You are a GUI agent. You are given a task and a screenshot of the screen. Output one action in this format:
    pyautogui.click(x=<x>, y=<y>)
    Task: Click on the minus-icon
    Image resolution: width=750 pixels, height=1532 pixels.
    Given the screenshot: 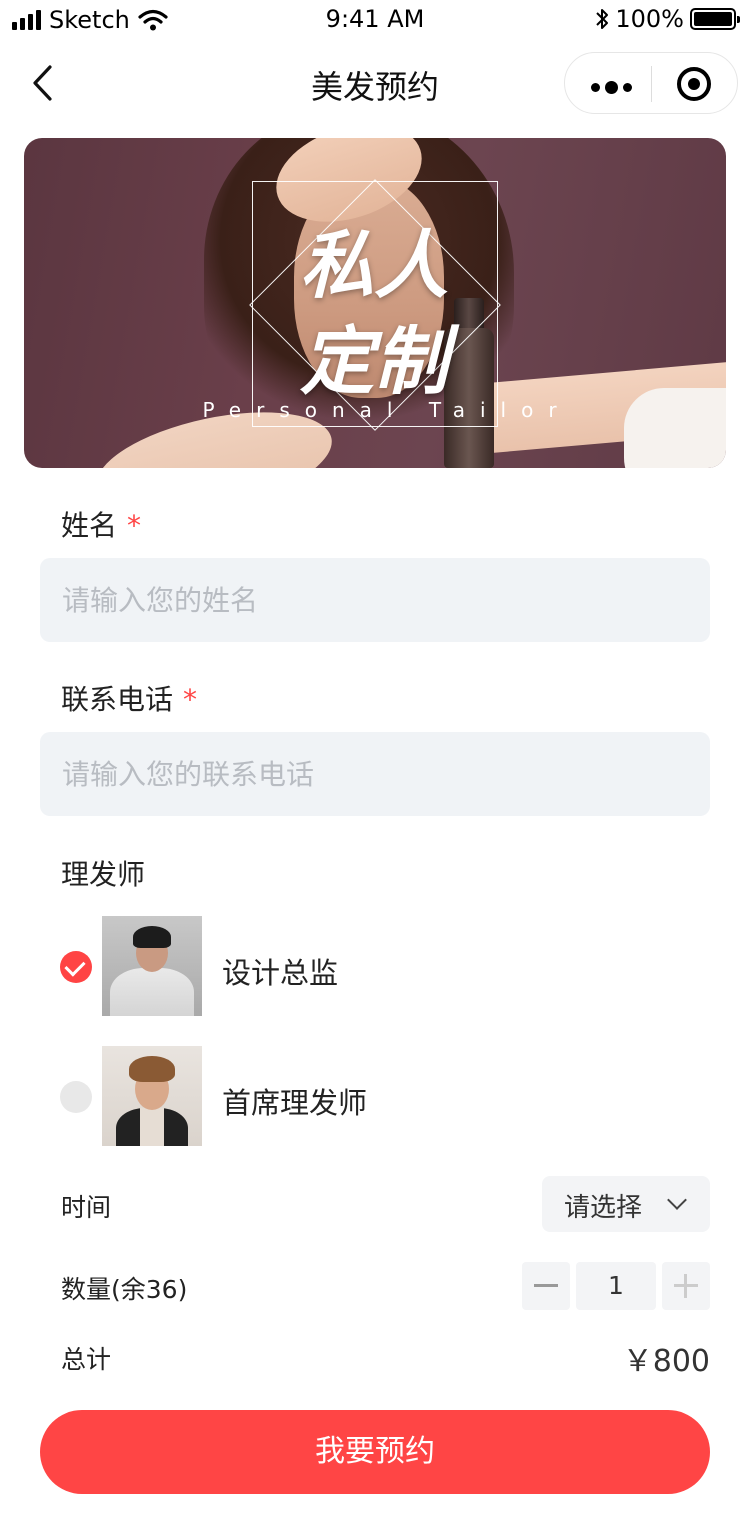 What is the action you would take?
    pyautogui.click(x=546, y=1285)
    